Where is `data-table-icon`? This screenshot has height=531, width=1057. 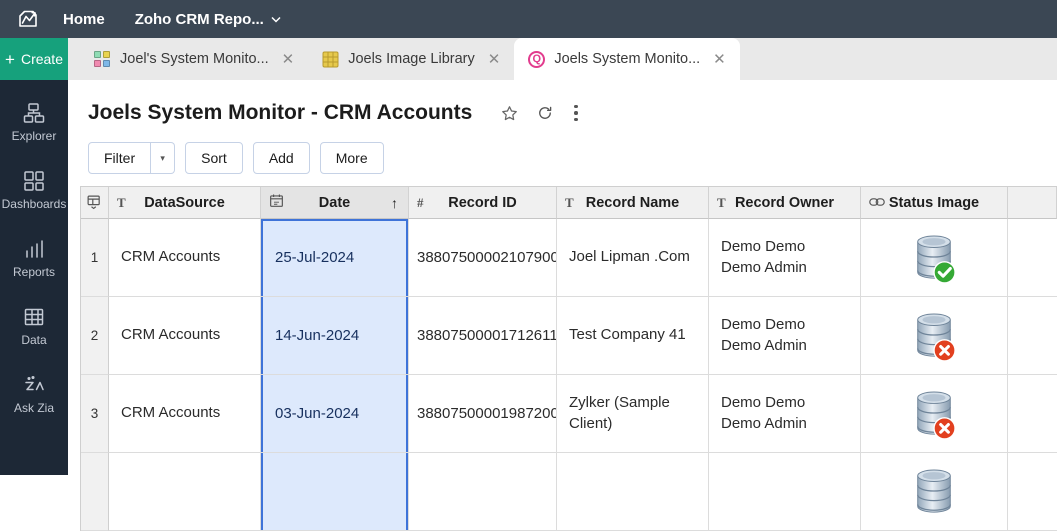 data-table-icon is located at coordinates (34, 317).